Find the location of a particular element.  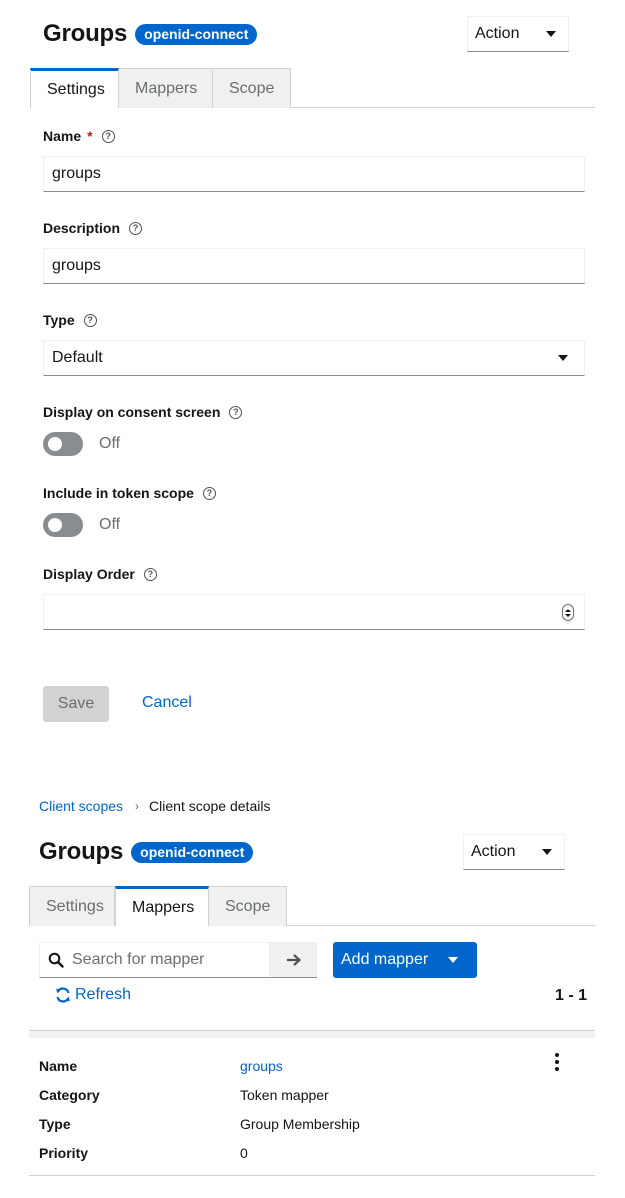

name-value: groups is located at coordinates (76, 173).